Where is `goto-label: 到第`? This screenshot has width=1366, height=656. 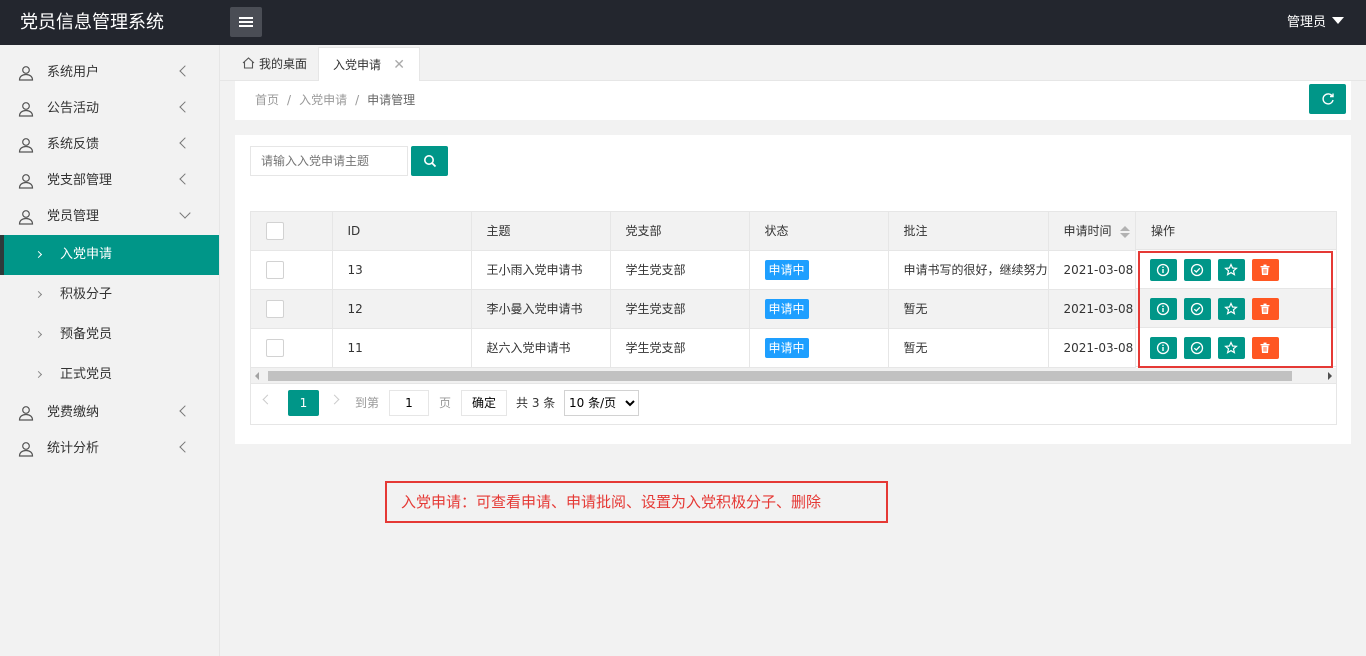
goto-label: 到第 is located at coordinates (367, 403).